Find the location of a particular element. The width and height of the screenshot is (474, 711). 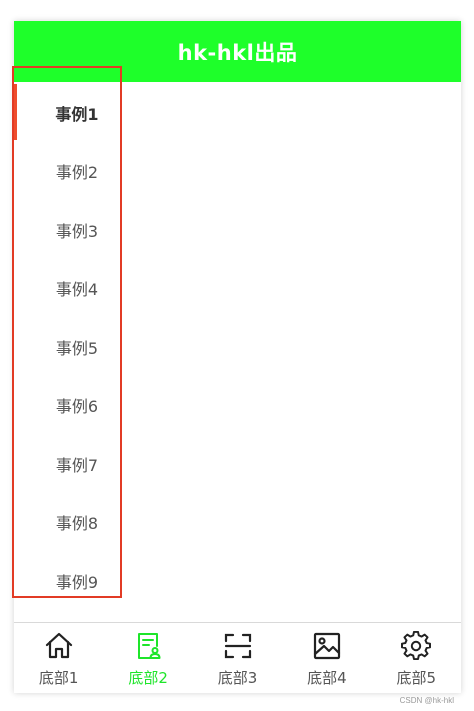

tab-3: 底部3 is located at coordinates (237, 658).